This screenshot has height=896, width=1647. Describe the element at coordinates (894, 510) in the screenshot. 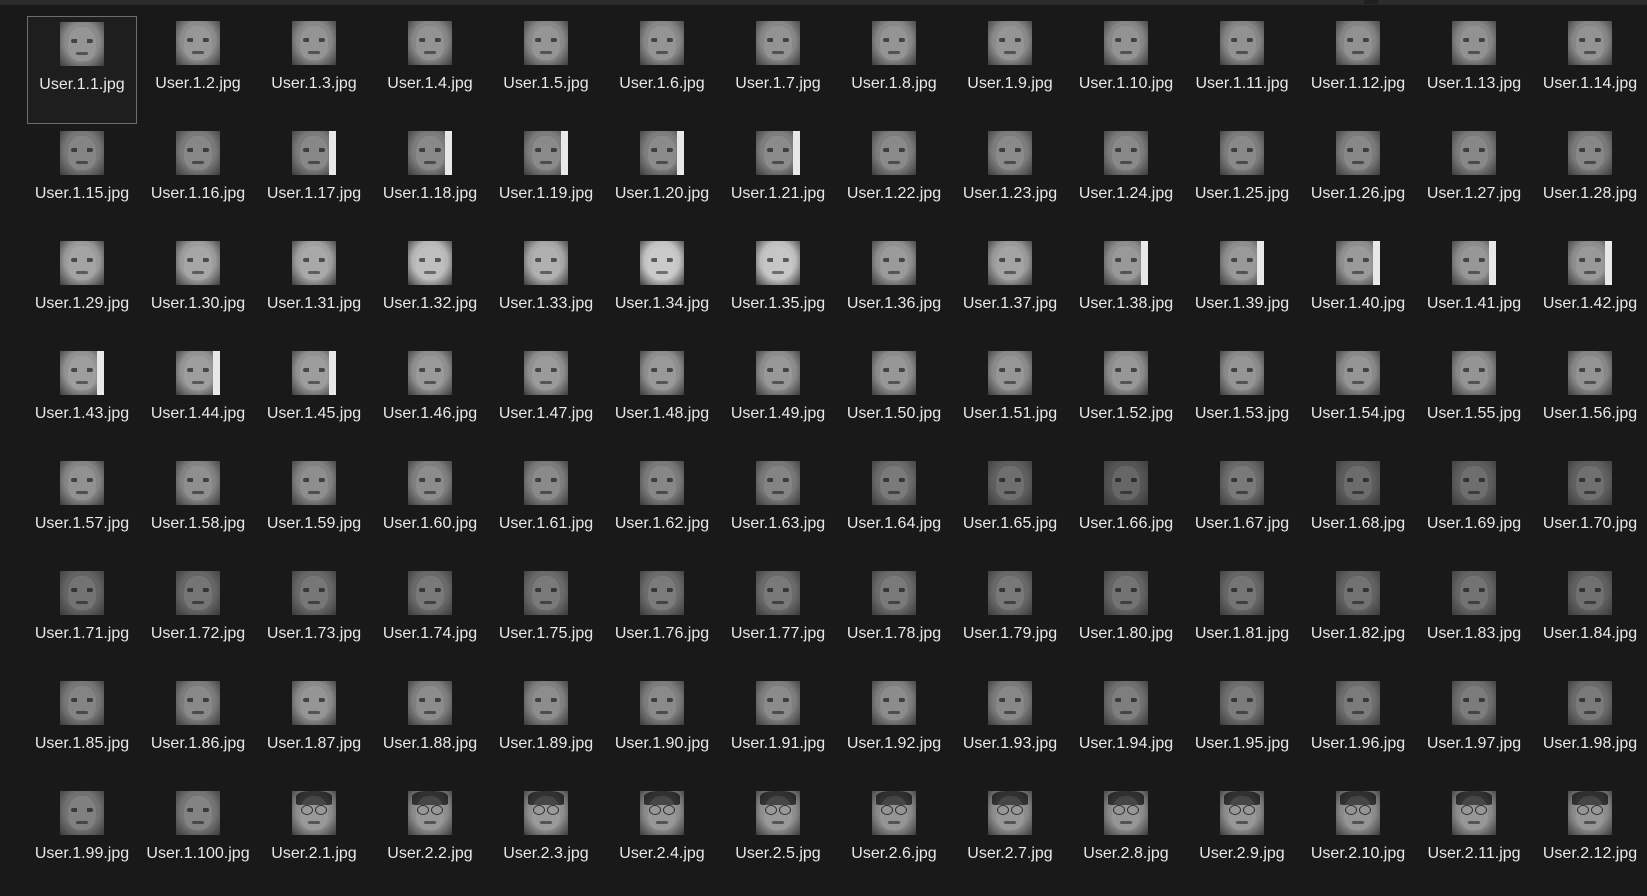

I see `file-item: User.1.64.jpg` at that location.